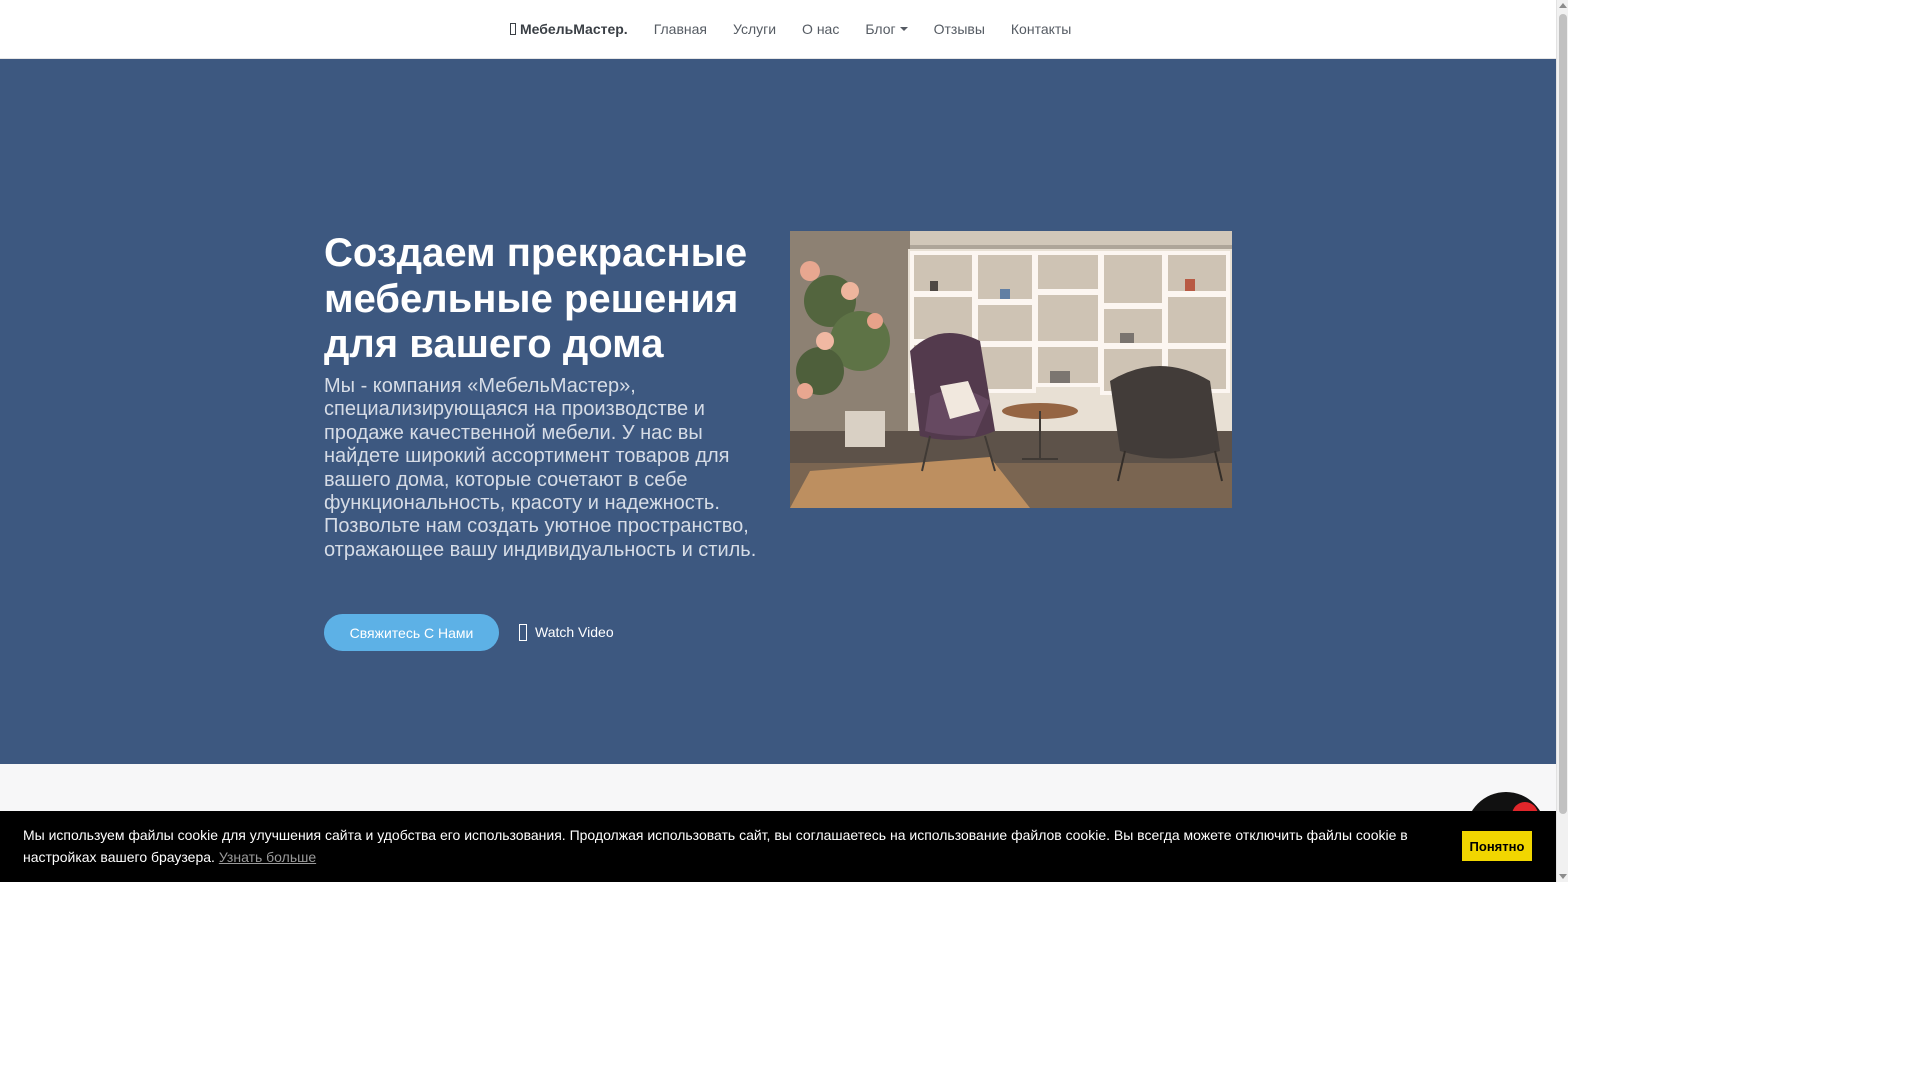 This screenshot has width=1920, height=1080. I want to click on nav-link-blog-dropdown: Блог, so click(886, 29).